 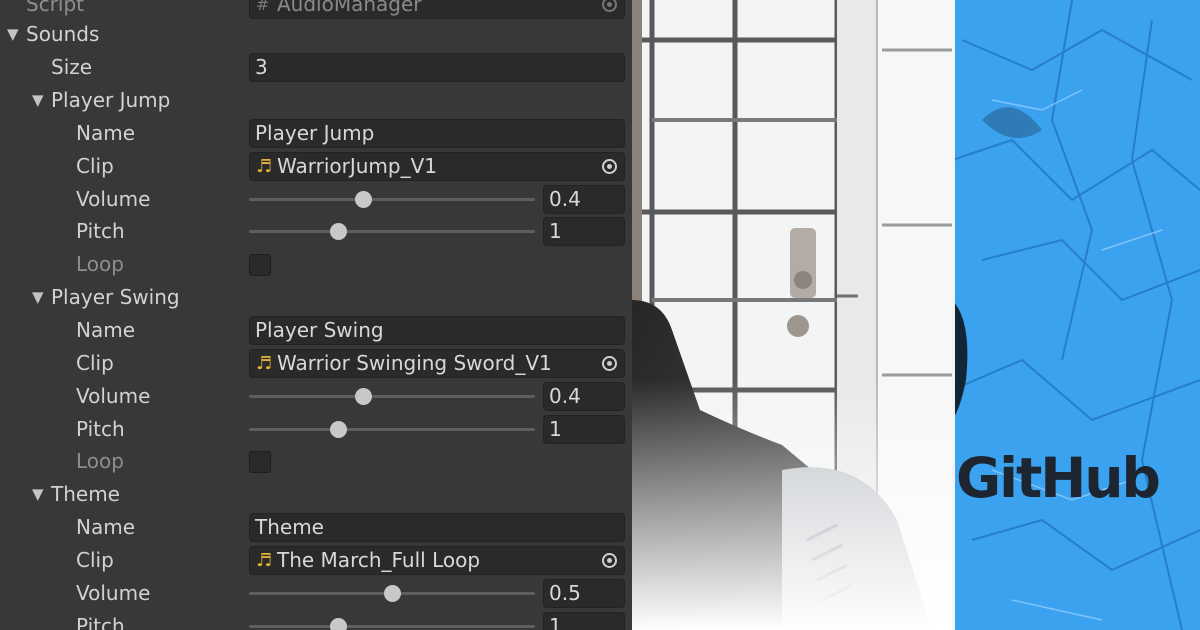 I want to click on clip-object-field: ♬ Warrior Swinging Sword_V1, so click(x=437, y=363).